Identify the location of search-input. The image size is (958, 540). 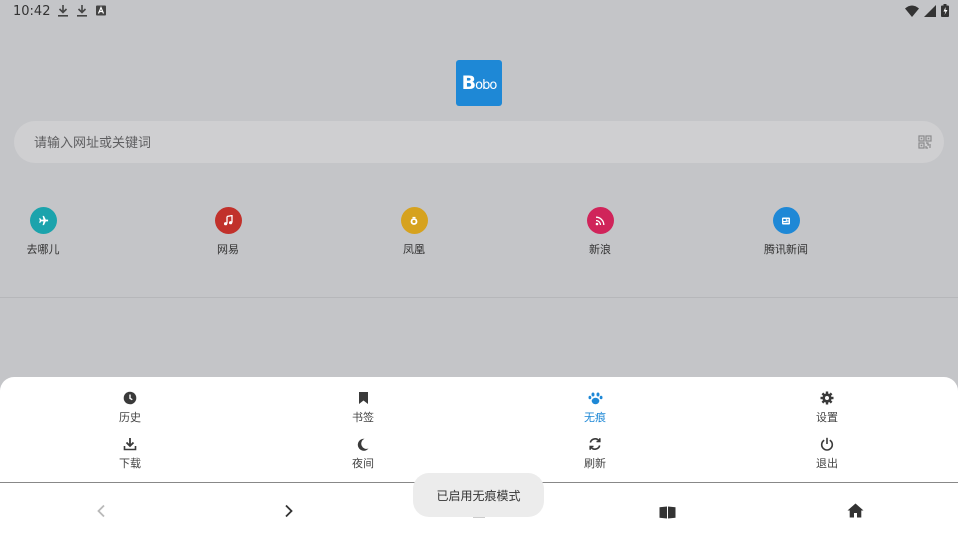
(464, 143).